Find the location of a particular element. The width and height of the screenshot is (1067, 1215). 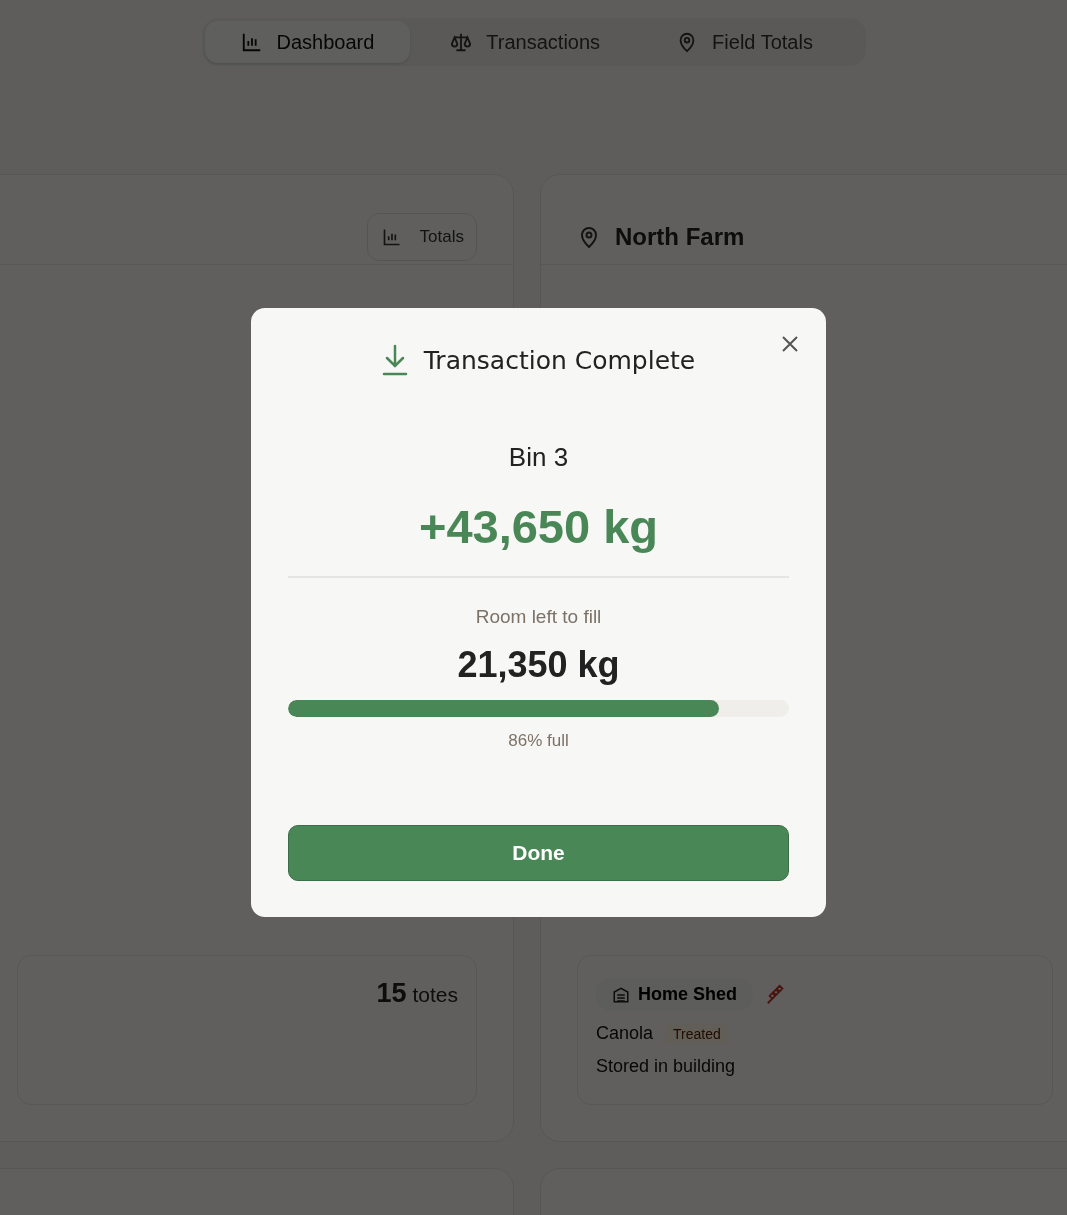

bin-name: Bin 3 is located at coordinates (538, 457).